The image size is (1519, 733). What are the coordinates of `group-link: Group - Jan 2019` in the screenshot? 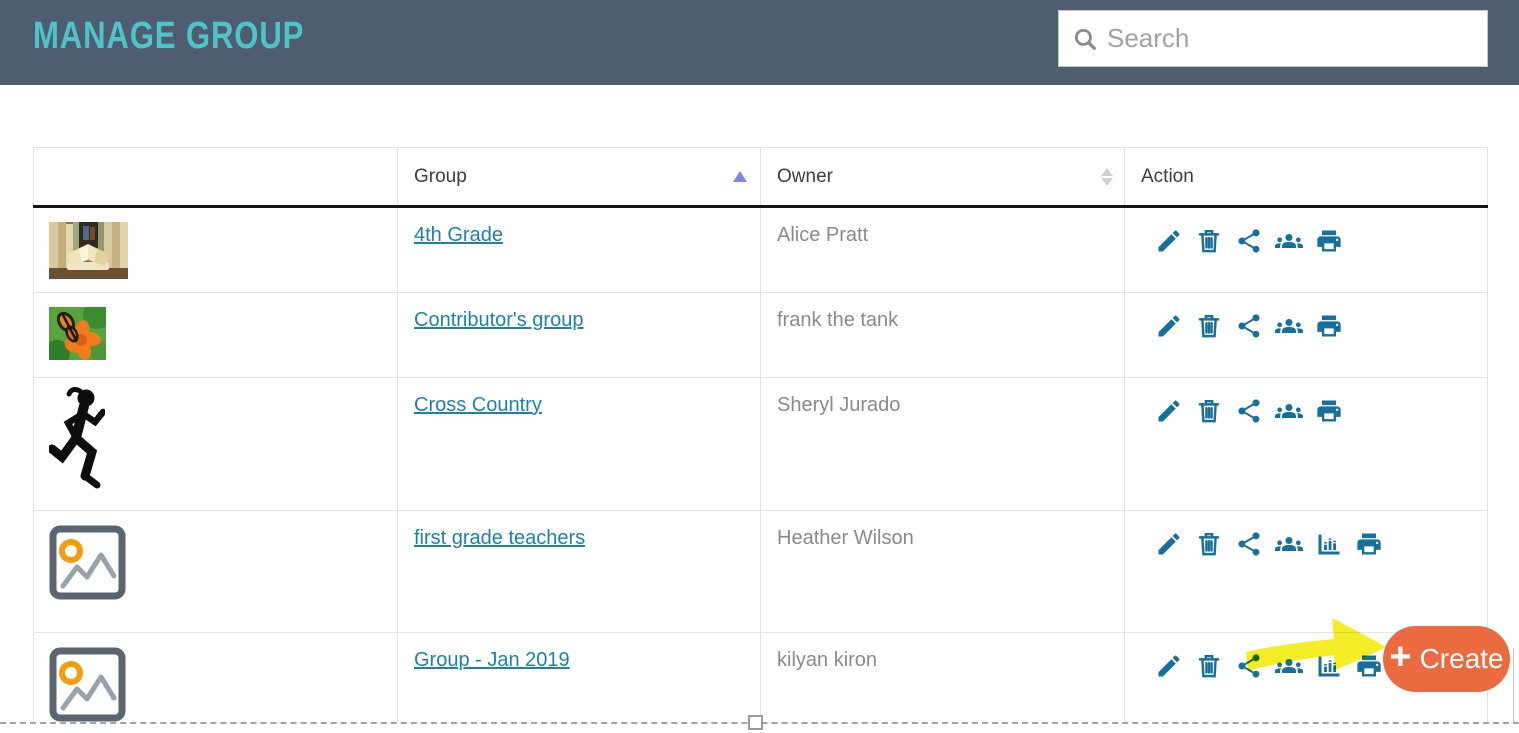 It's located at (492, 660).